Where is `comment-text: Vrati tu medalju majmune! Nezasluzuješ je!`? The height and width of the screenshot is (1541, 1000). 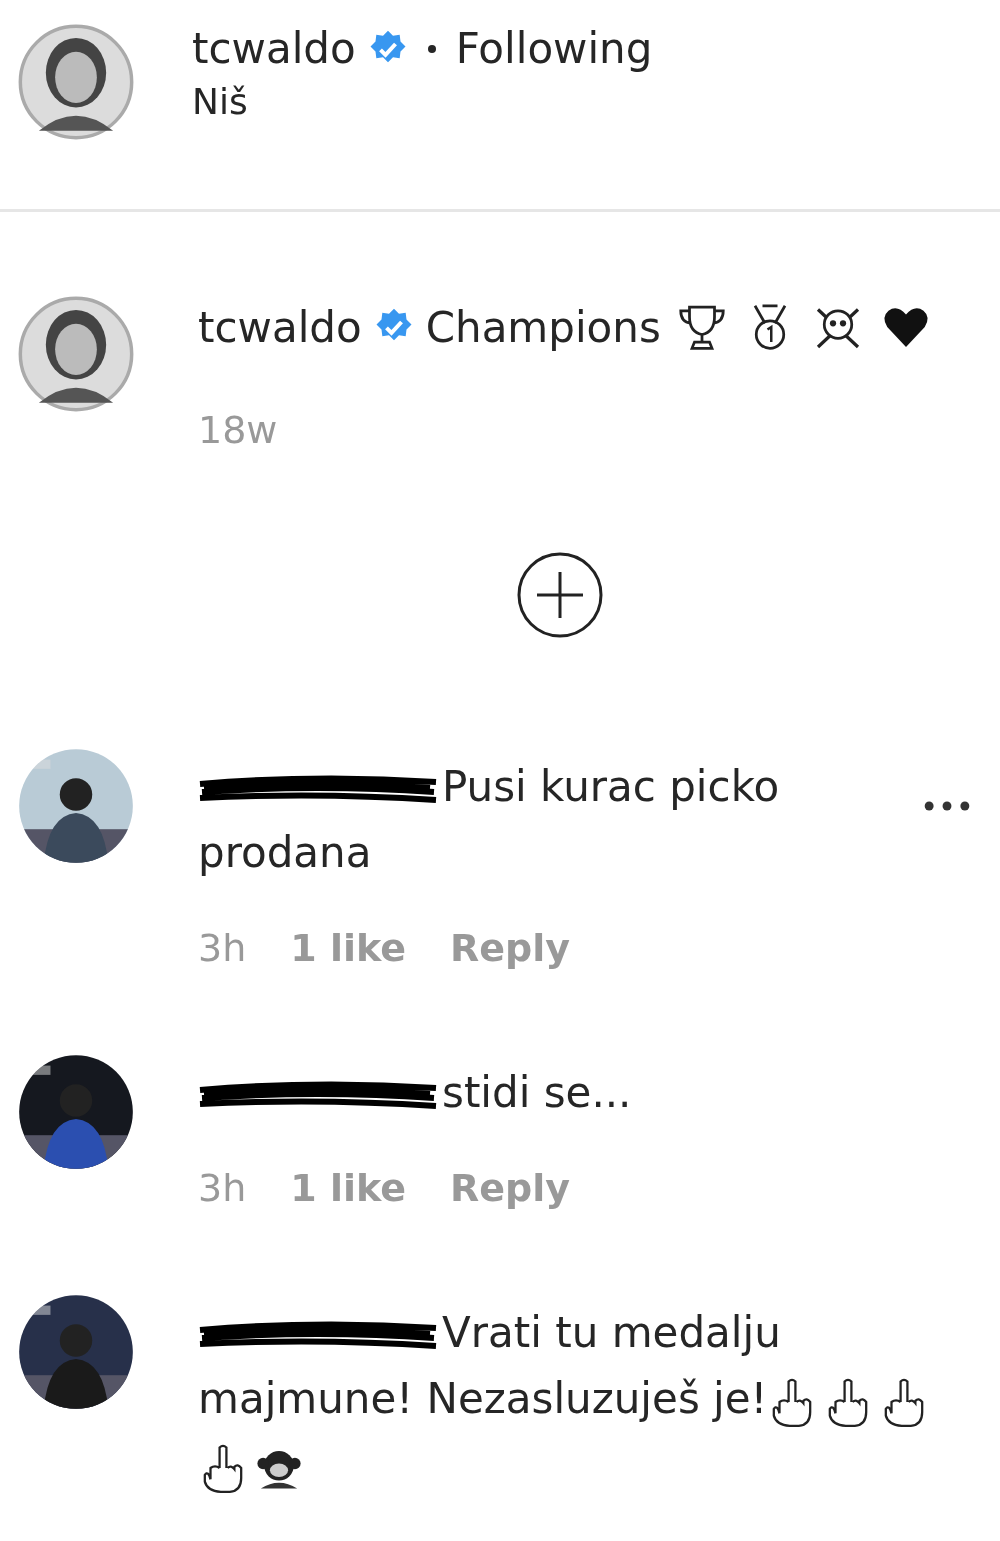
comment-text: Vrati tu medalju majmune! Nezasluzuješ je! is located at coordinates (489, 1365).